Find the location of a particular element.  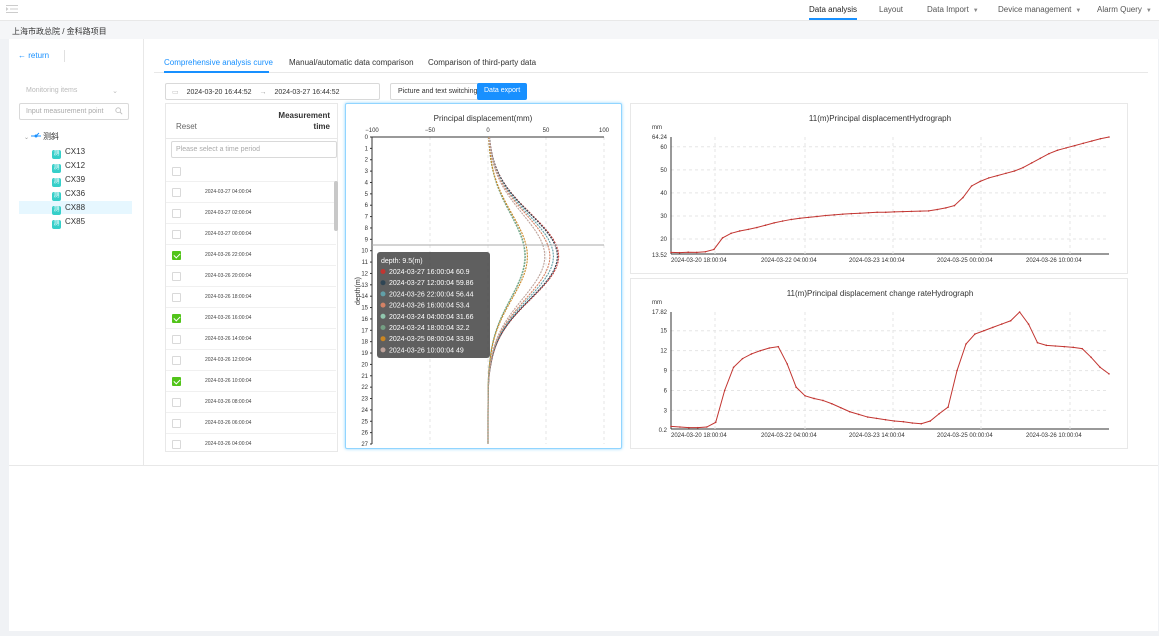

row-time: 2024-03-27 02:00:04 is located at coordinates (228, 213).